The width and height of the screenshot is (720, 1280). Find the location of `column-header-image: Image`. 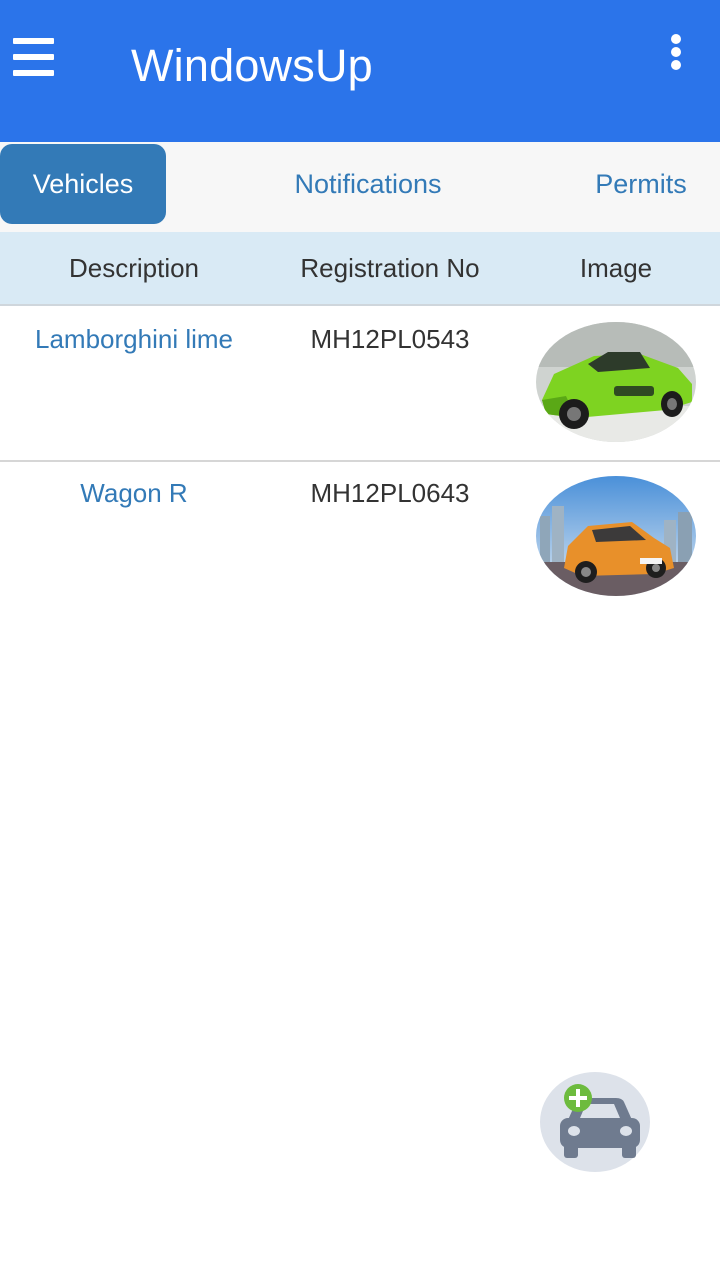

column-header-image: Image is located at coordinates (616, 268).